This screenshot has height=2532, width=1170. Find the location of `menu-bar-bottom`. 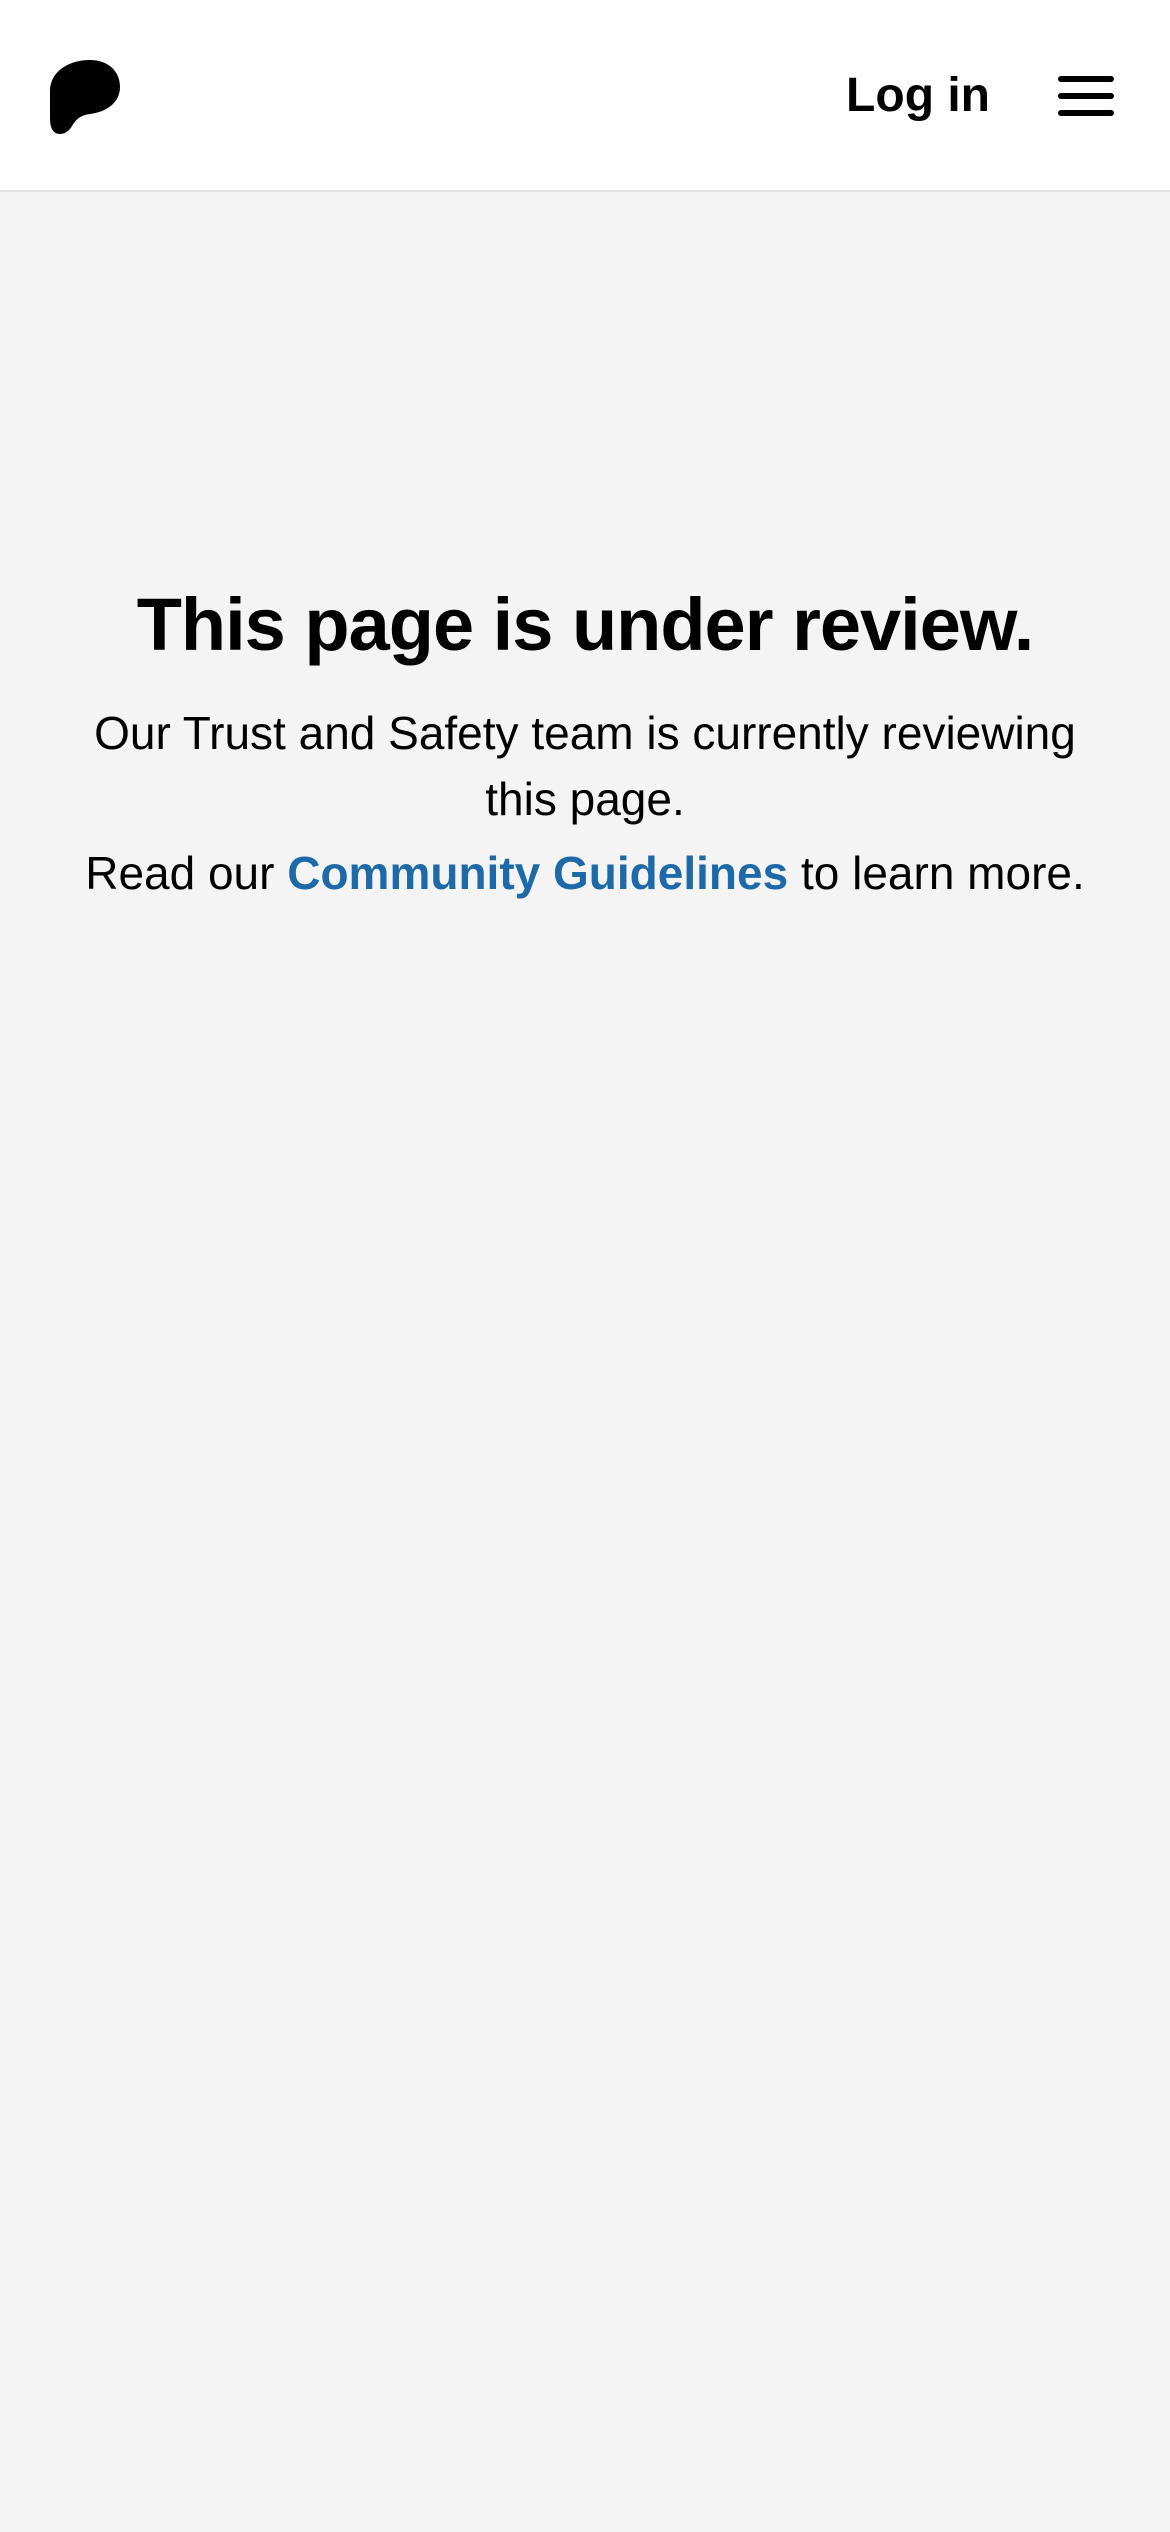

menu-bar-bottom is located at coordinates (1086, 113).